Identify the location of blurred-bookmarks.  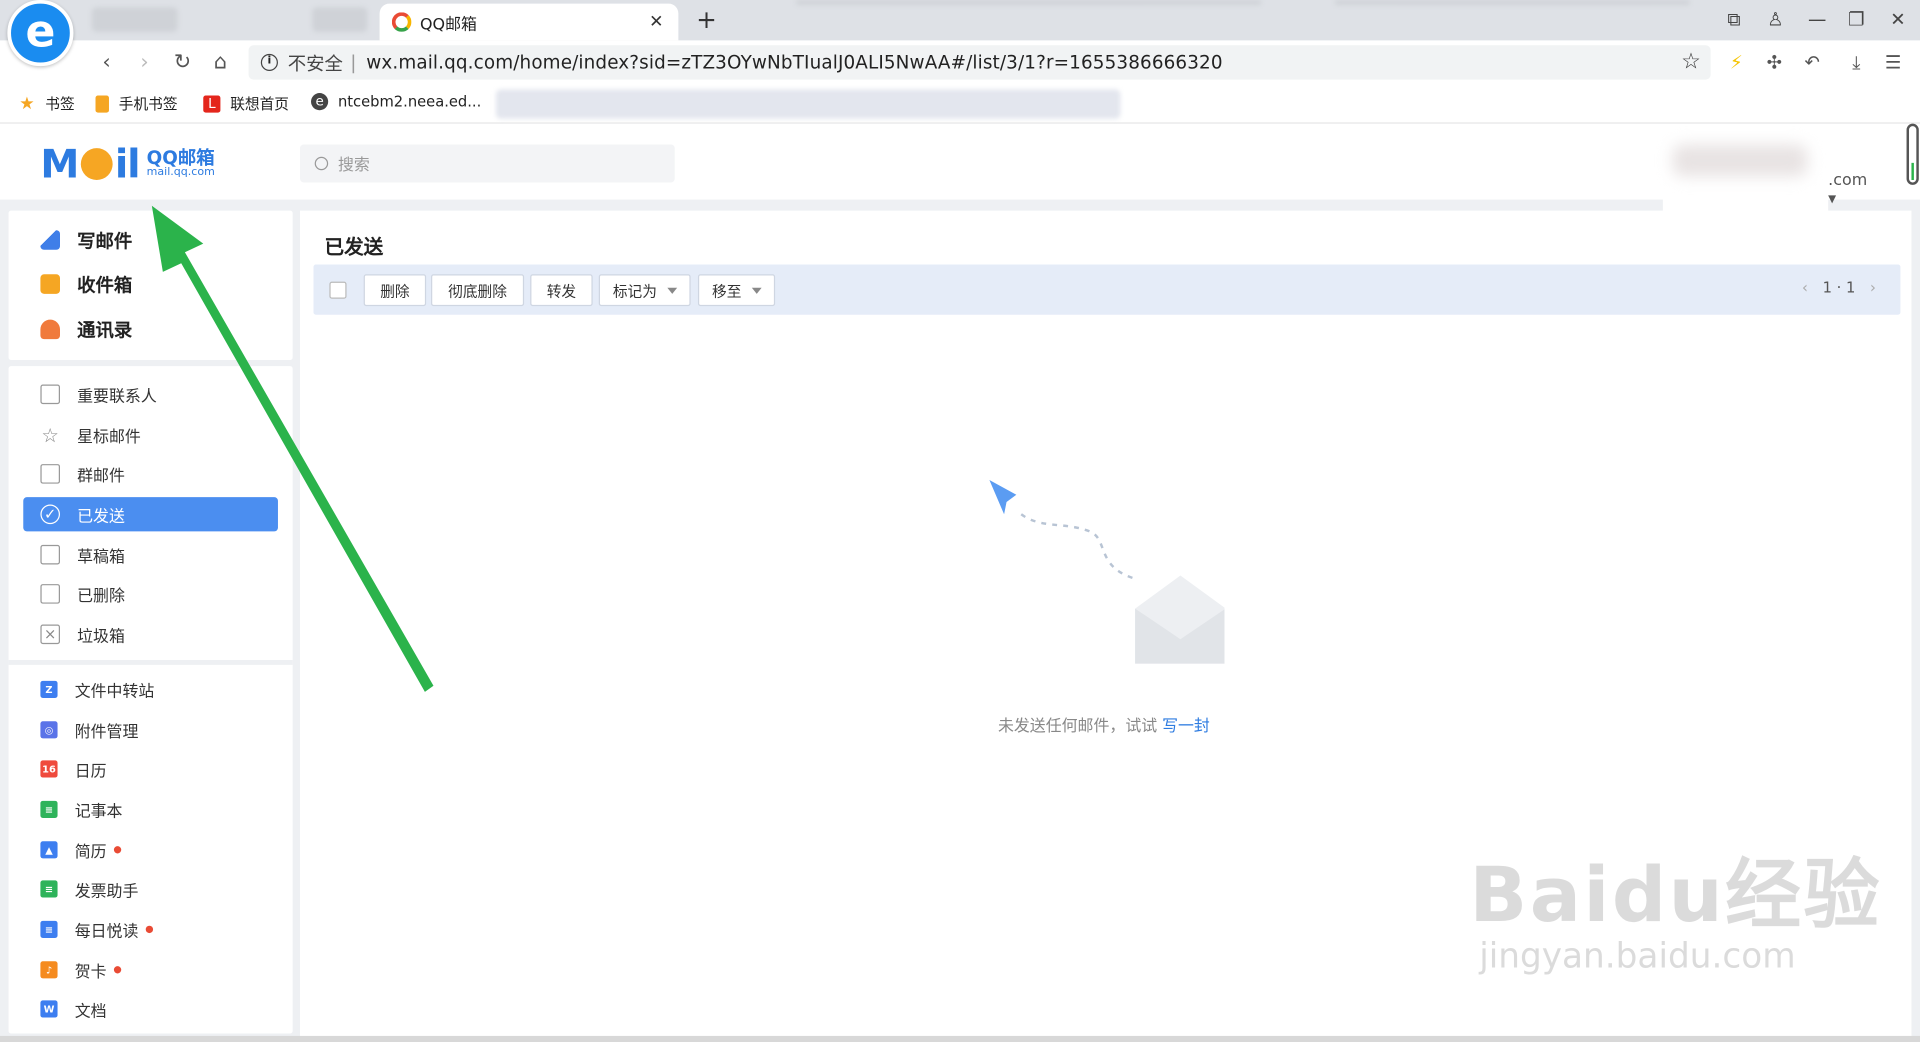
(808, 104).